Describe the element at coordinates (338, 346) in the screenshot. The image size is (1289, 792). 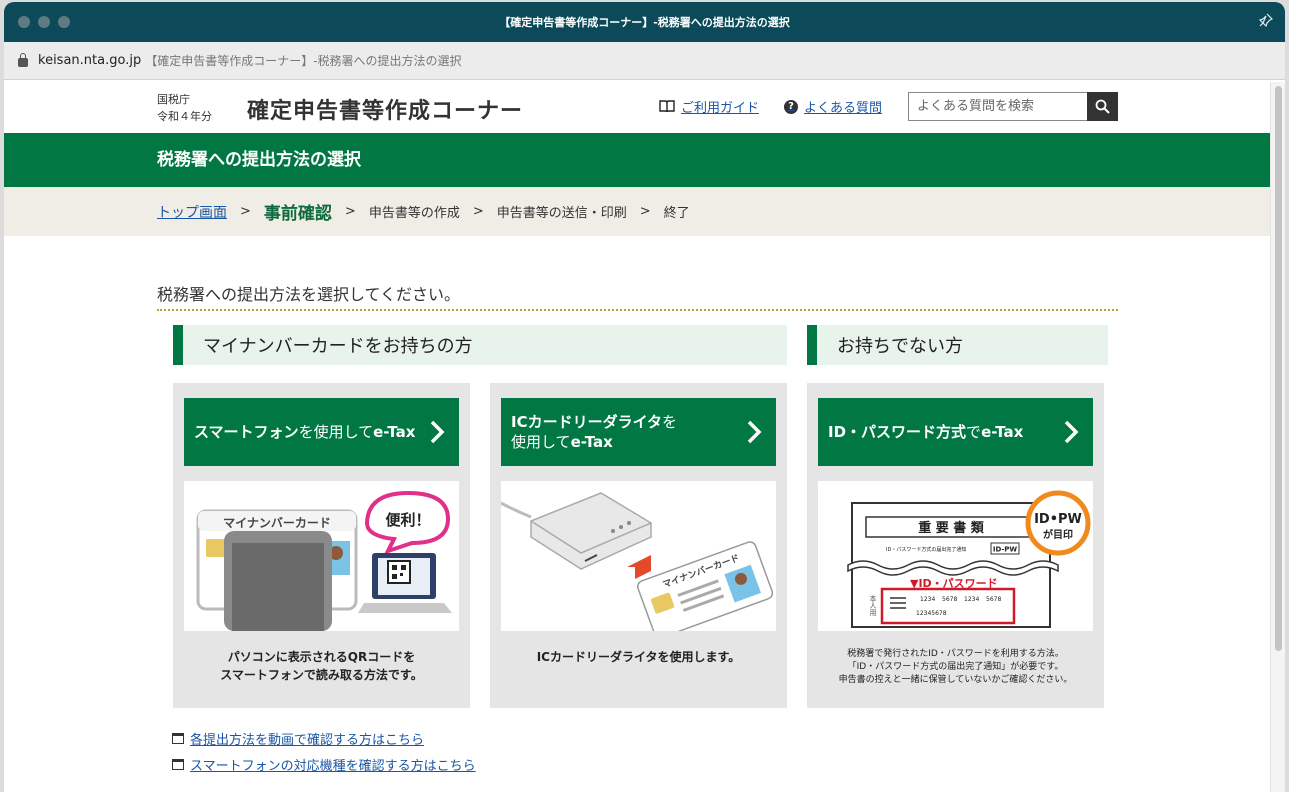
I see `section-heading-label: マイナンバーカードをお持ちの方` at that location.